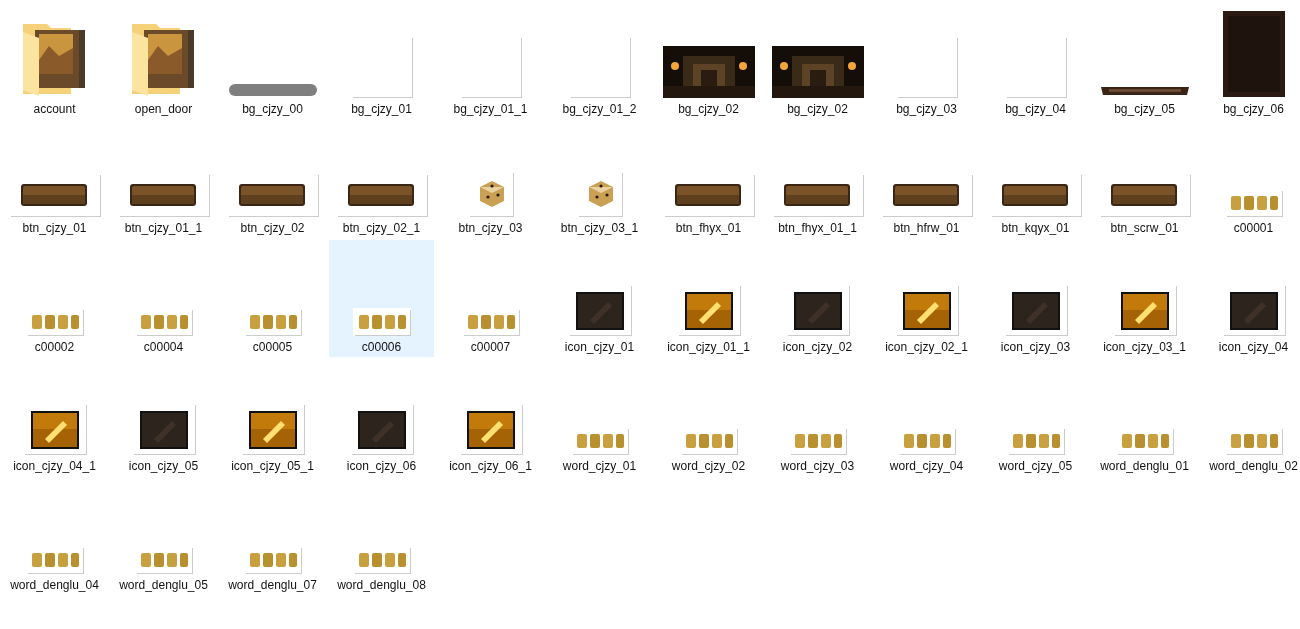 The width and height of the screenshot is (1300, 629). What do you see at coordinates (708, 228) in the screenshot?
I see `file-name: btn_fhyx_01` at bounding box center [708, 228].